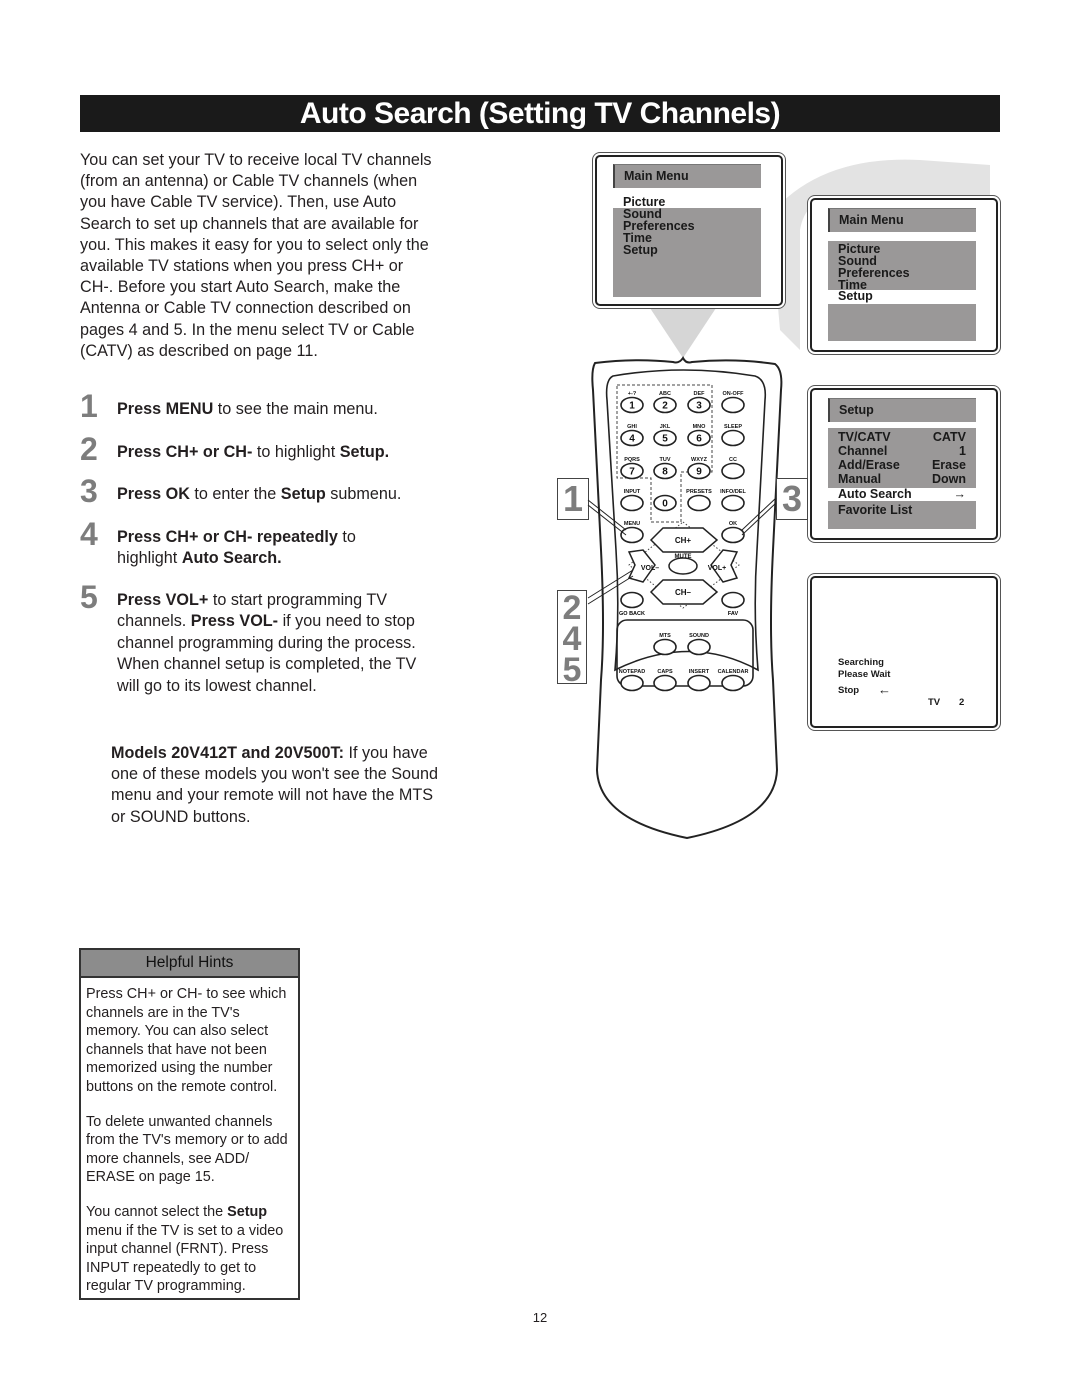 This screenshot has height=1397, width=1080. What do you see at coordinates (665, 647) in the screenshot?
I see `key-mts` at bounding box center [665, 647].